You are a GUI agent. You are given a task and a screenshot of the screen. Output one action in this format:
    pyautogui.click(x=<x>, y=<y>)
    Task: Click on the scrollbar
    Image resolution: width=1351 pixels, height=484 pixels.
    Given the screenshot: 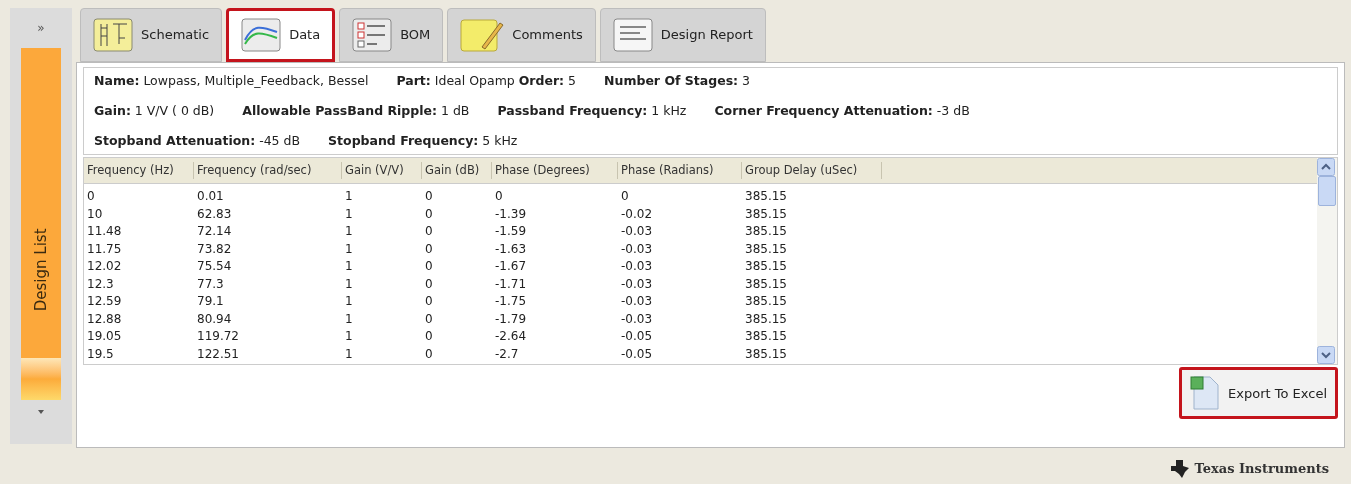 What is the action you would take?
    pyautogui.click(x=1327, y=261)
    